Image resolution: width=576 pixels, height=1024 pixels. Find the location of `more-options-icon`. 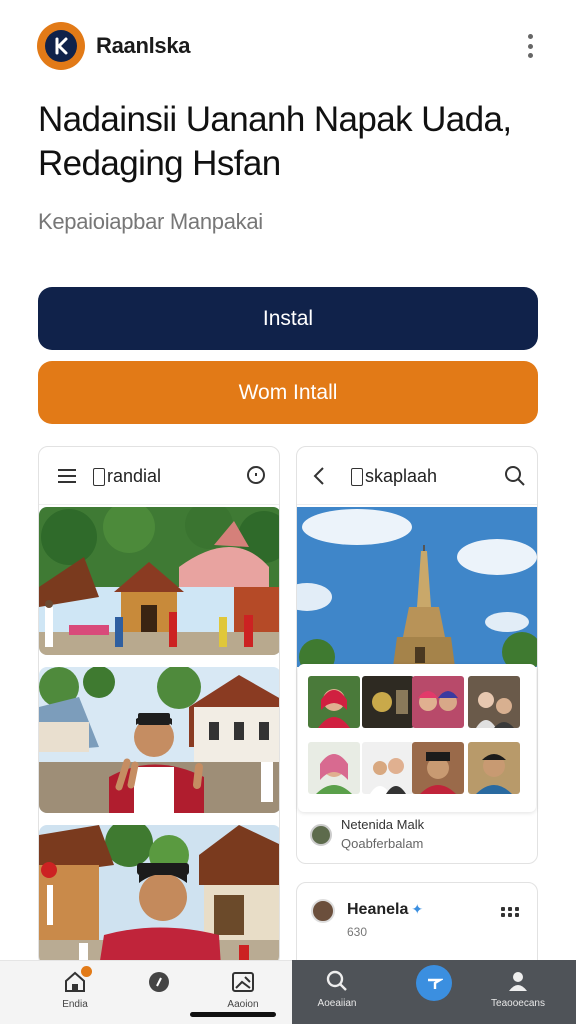

more-options-icon is located at coordinates (530, 46).